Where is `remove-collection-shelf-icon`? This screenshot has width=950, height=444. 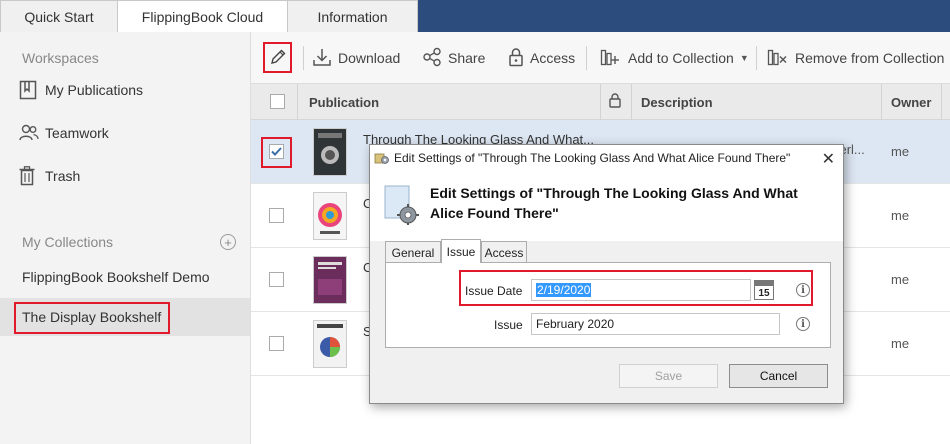
remove-collection-shelf-icon is located at coordinates (781, 58).